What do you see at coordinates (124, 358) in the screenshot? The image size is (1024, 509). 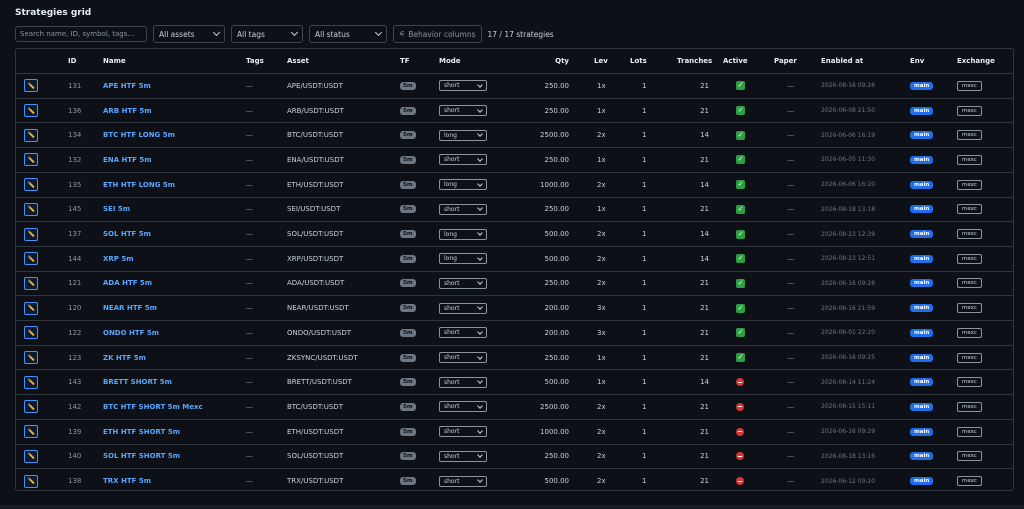 I see `strategy-name-link: ZK HTF 5m` at bounding box center [124, 358].